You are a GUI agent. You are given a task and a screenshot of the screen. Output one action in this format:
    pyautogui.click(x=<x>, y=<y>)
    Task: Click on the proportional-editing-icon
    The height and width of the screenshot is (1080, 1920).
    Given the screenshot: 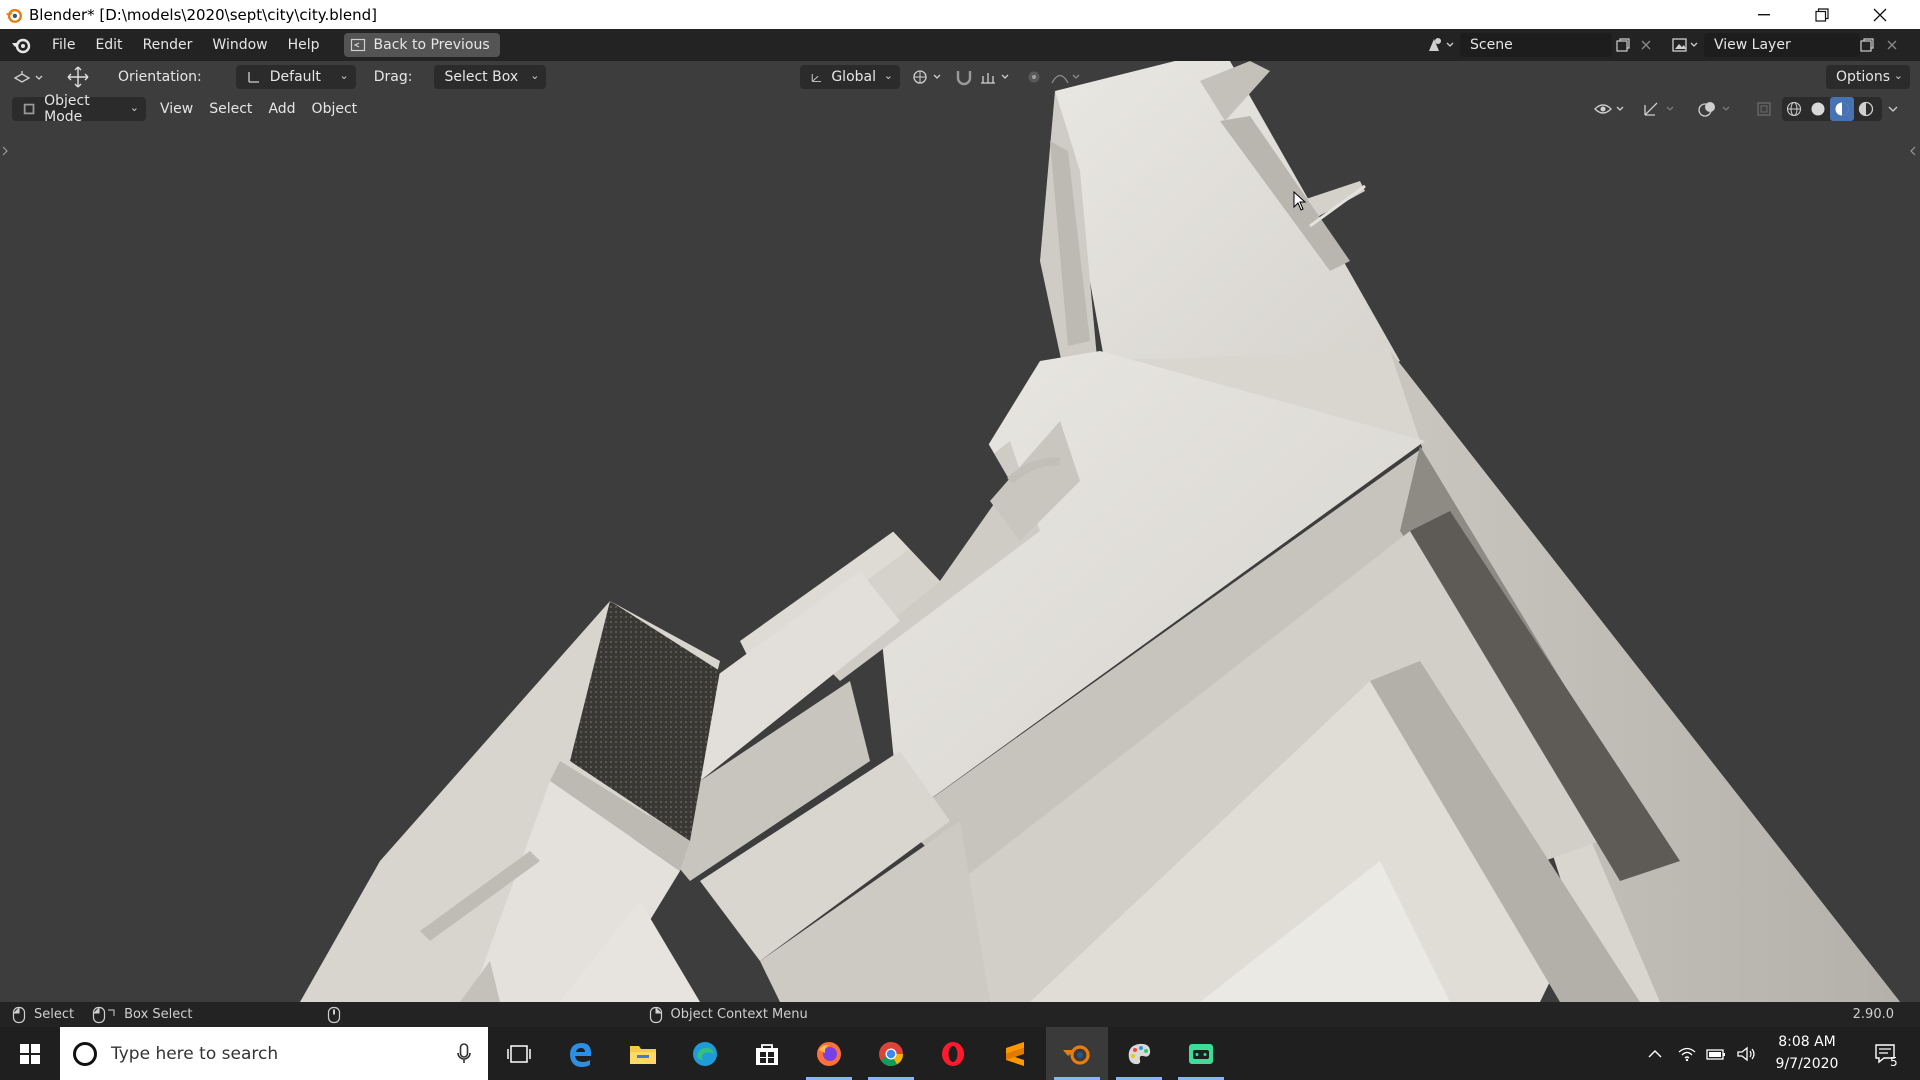 What is the action you would take?
    pyautogui.click(x=1034, y=77)
    